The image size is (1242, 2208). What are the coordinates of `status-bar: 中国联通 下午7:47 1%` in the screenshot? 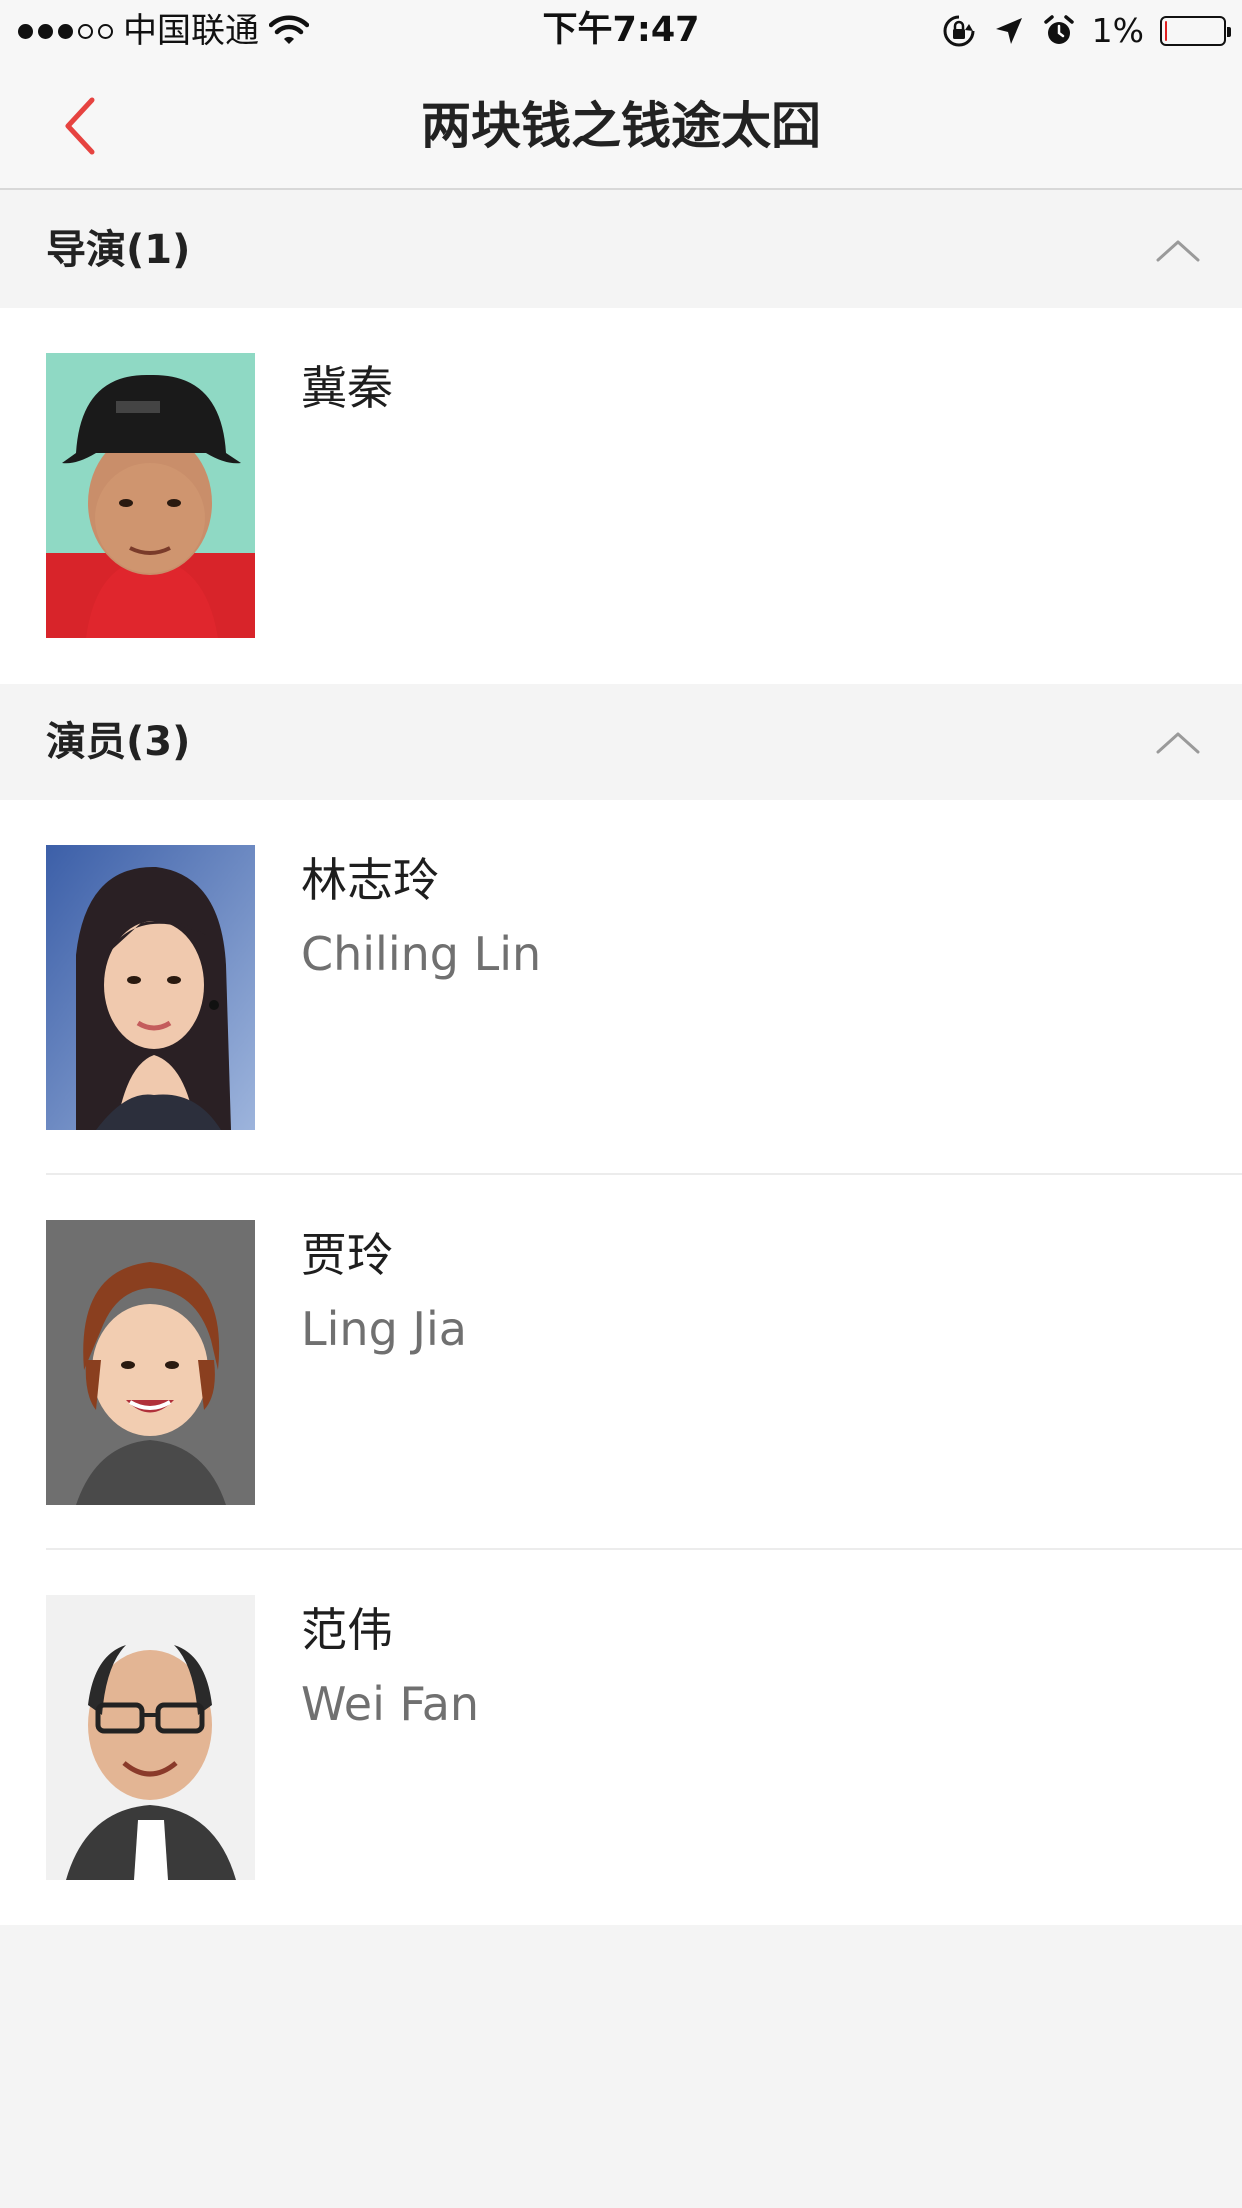 It's located at (621, 31).